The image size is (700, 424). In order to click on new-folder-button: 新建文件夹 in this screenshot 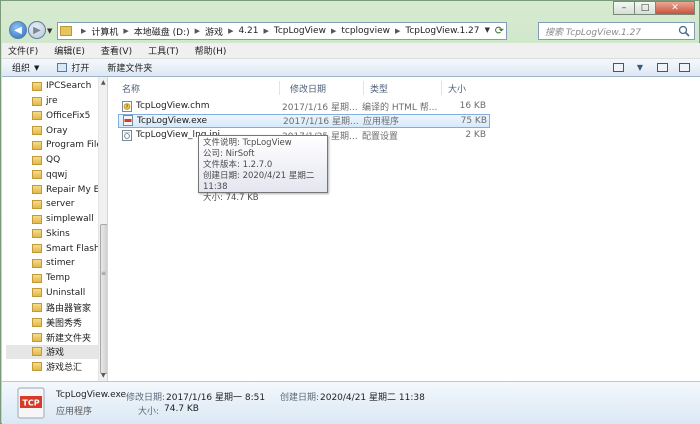, I will do `click(129, 67)`.